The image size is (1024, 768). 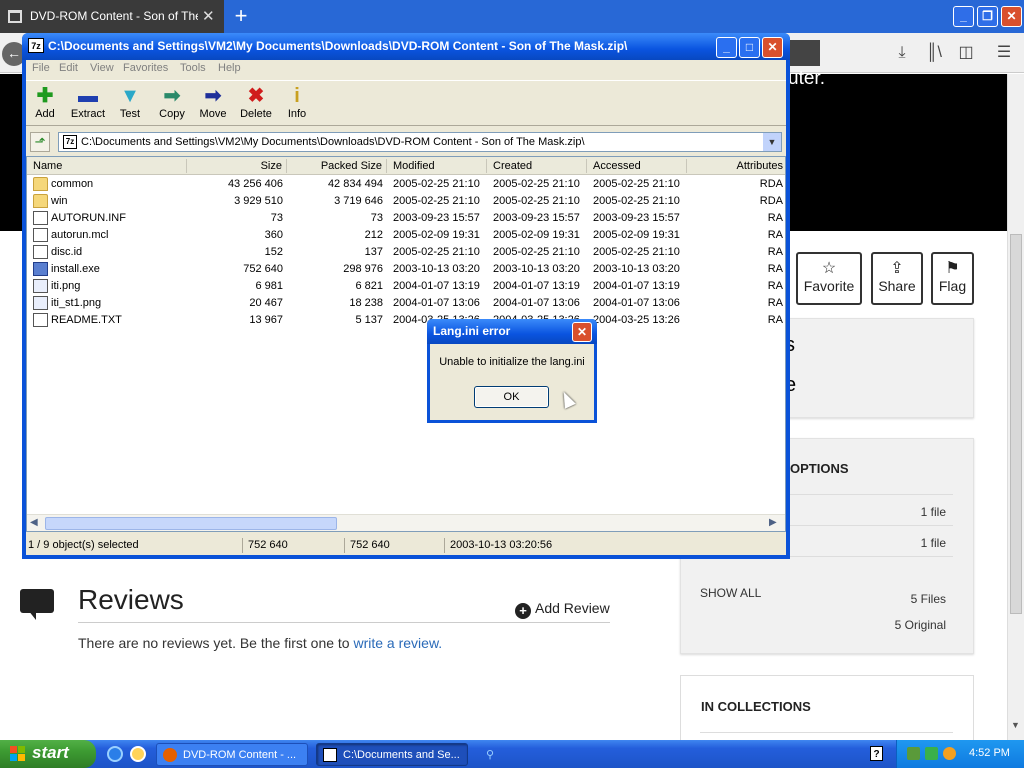 What do you see at coordinates (45, 105) in the screenshot?
I see `add-button: ✚ Add` at bounding box center [45, 105].